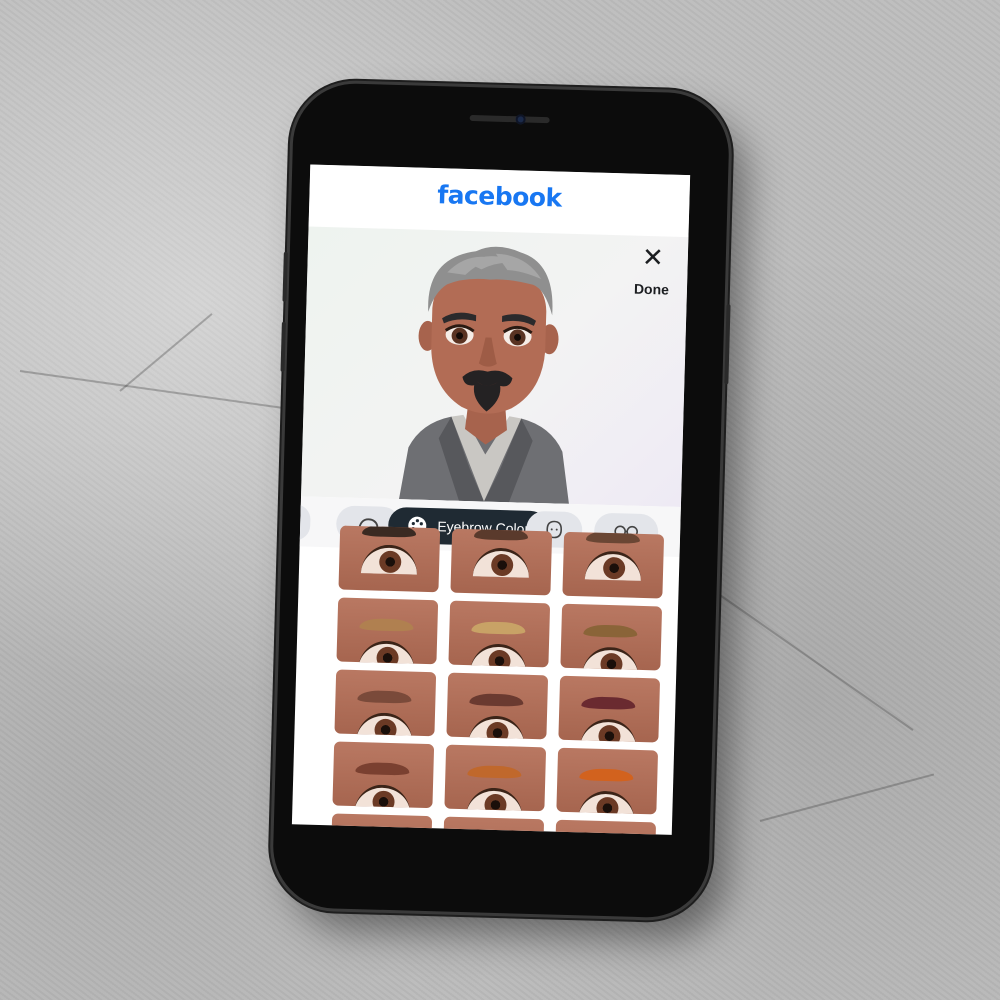 The width and height of the screenshot is (1000, 1000). I want to click on close-icon: ✕, so click(652, 257).